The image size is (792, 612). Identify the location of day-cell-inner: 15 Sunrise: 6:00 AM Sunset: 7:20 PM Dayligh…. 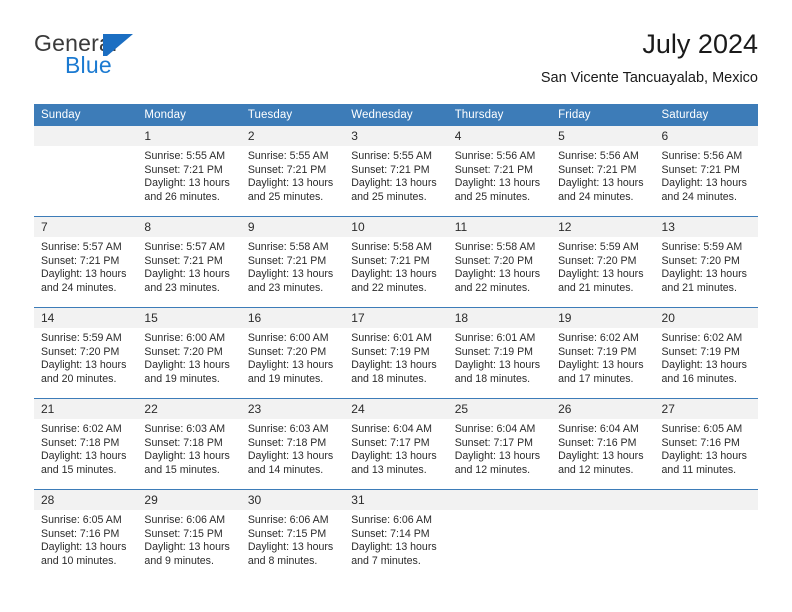
(189, 353).